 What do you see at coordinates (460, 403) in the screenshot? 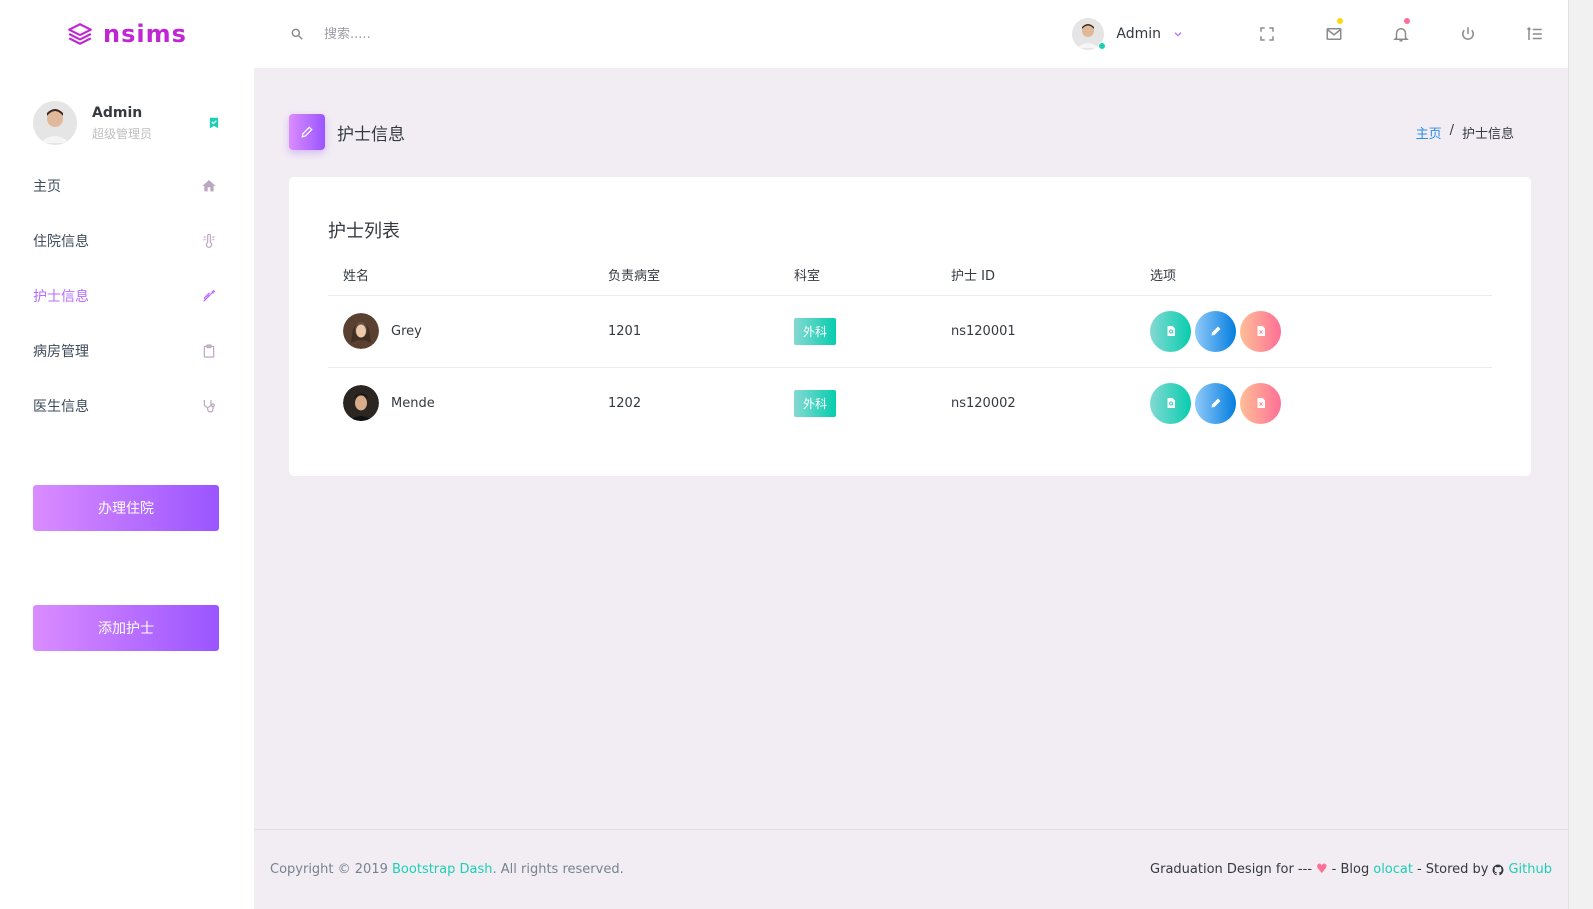
I see `nurse-name-cell: Mende` at bounding box center [460, 403].